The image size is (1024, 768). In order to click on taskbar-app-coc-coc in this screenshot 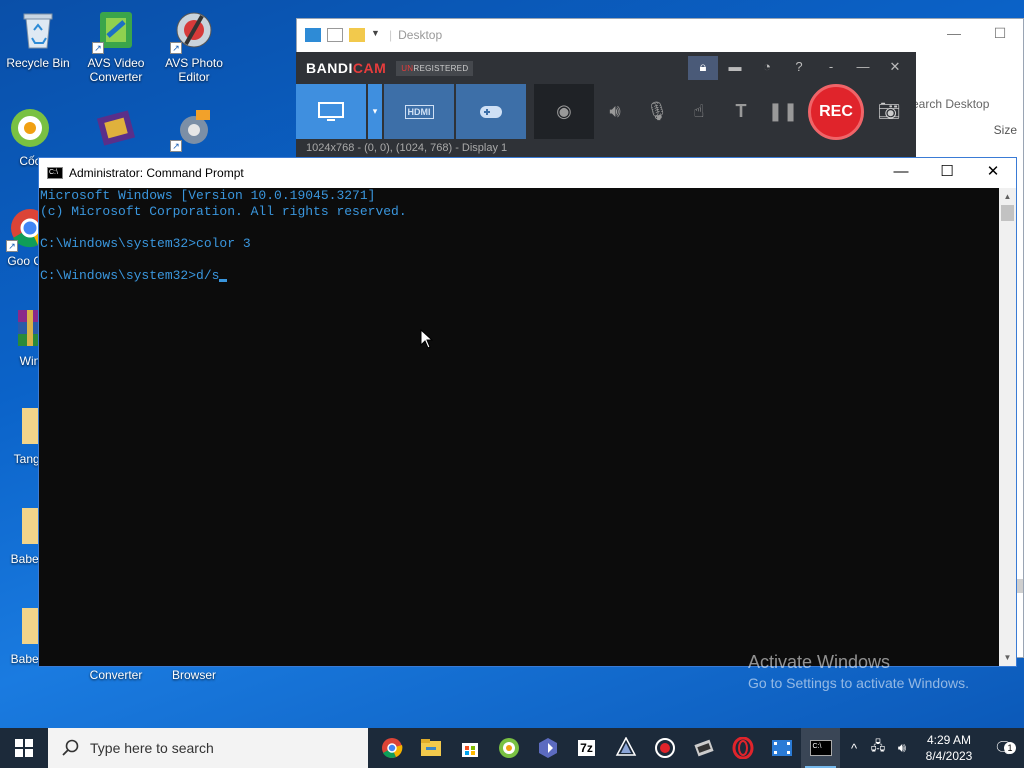, I will do `click(508, 748)`.